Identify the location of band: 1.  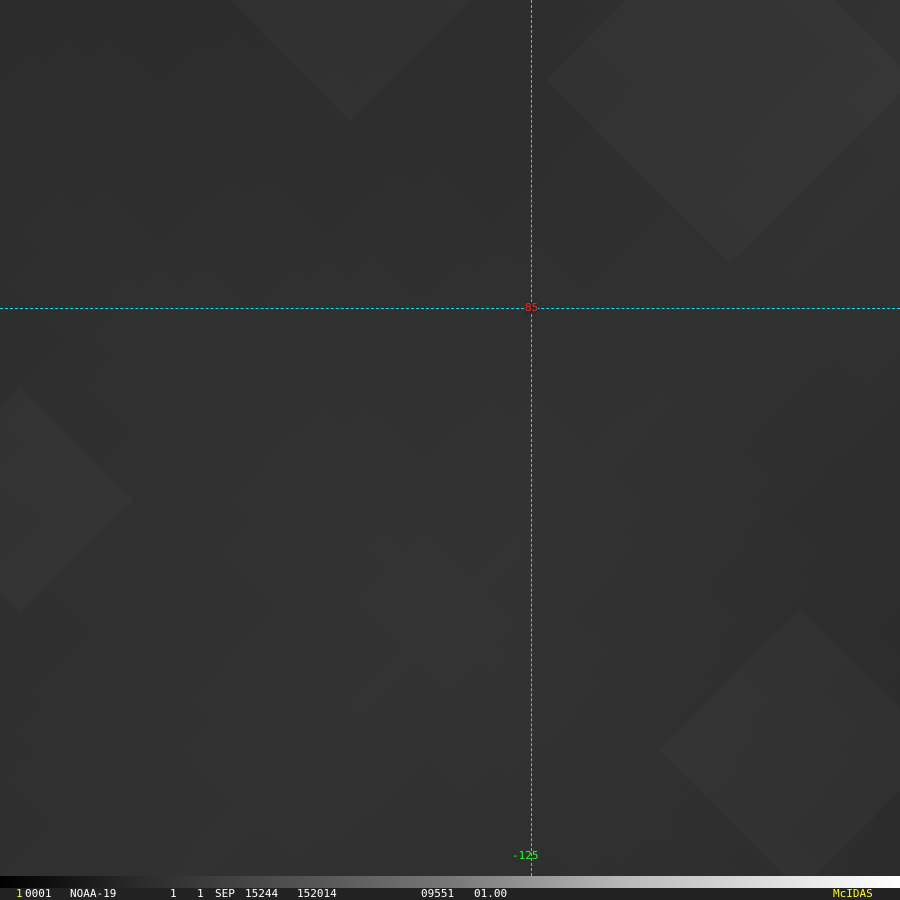
(173, 893).